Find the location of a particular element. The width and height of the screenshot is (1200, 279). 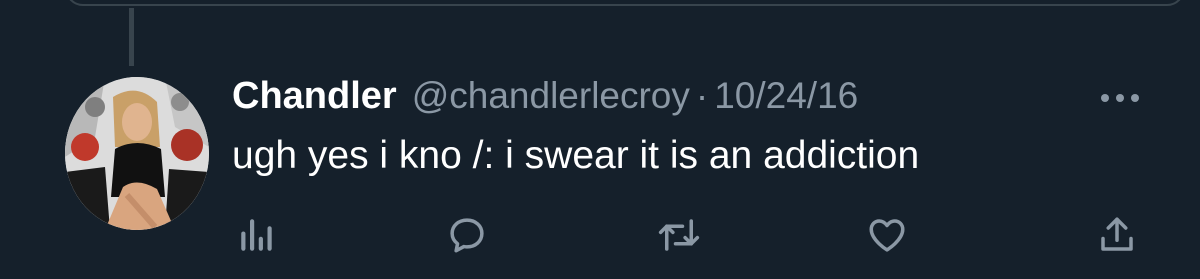

heart-icon is located at coordinates (887, 235).